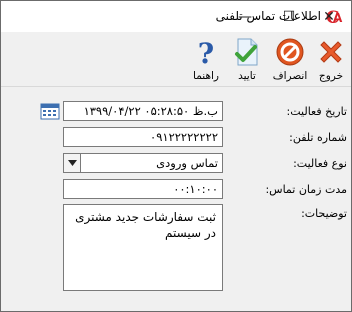 The image size is (352, 312). I want to click on maximize-button: ☐, so click(289, 16).